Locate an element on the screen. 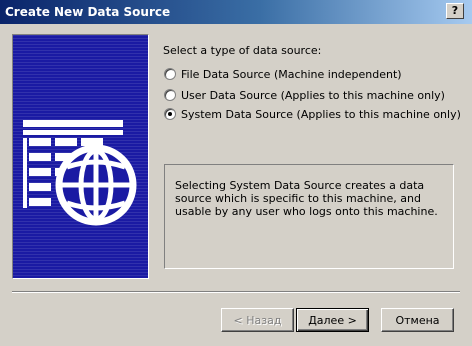 The width and height of the screenshot is (472, 346). next-button: Далее > is located at coordinates (332, 320).